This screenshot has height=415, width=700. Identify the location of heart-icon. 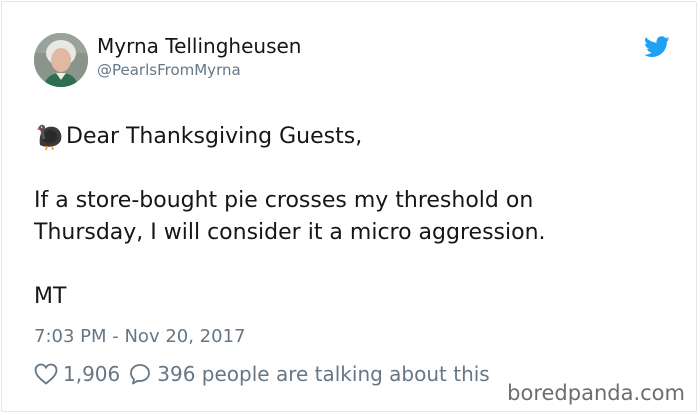
(46, 374).